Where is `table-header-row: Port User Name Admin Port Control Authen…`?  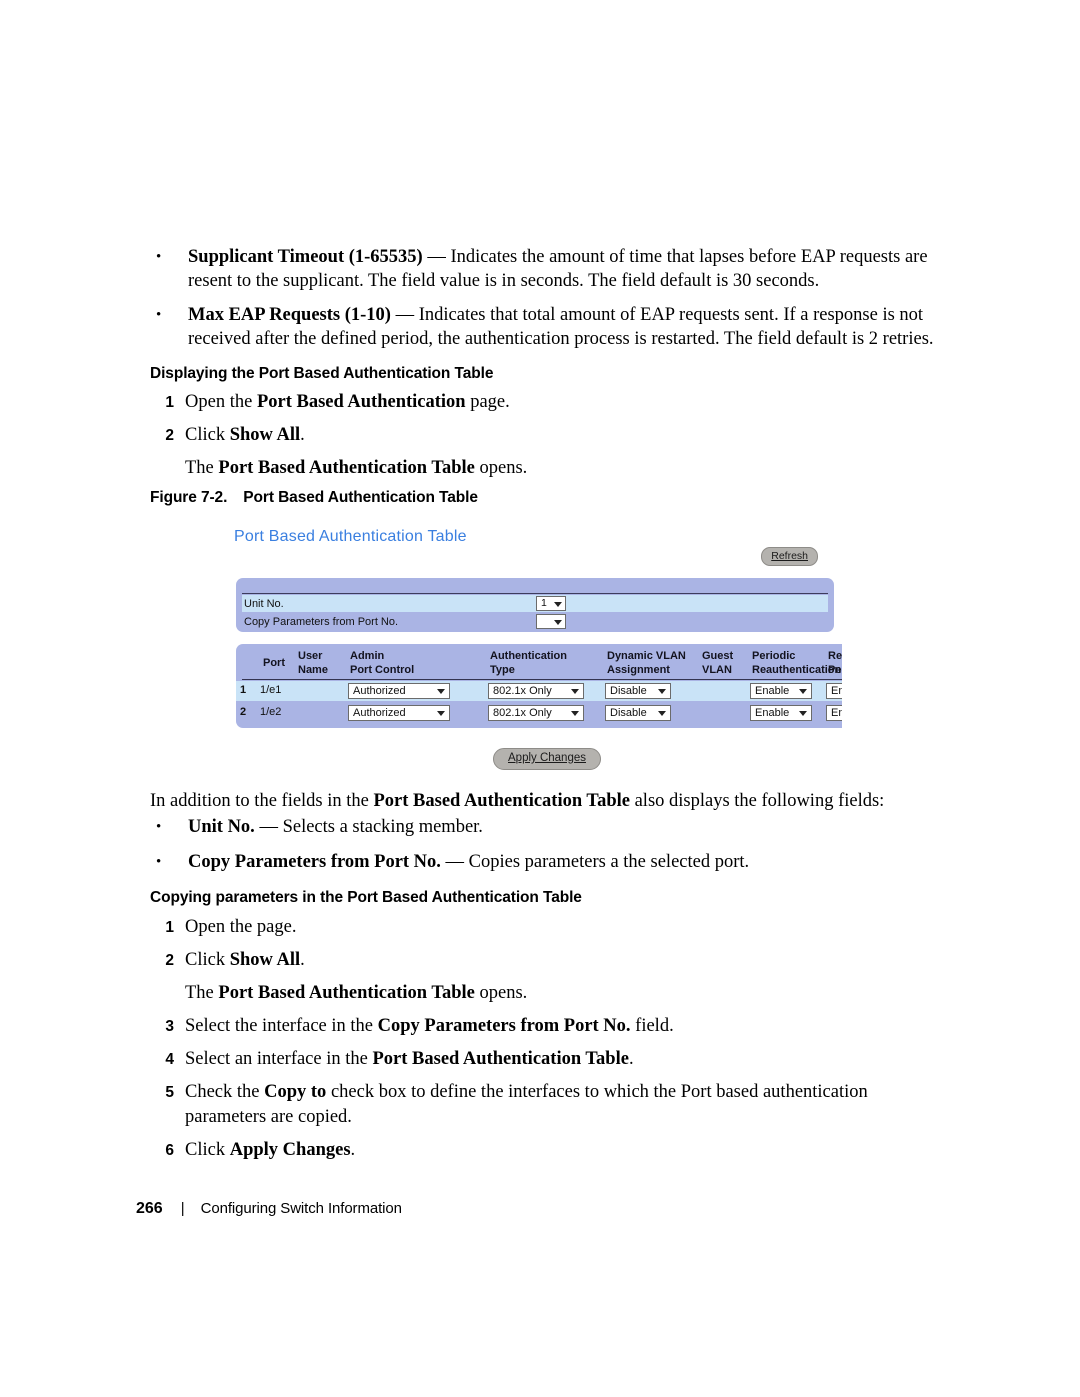 table-header-row: Port User Name Admin Port Control Authen… is located at coordinates (539, 664).